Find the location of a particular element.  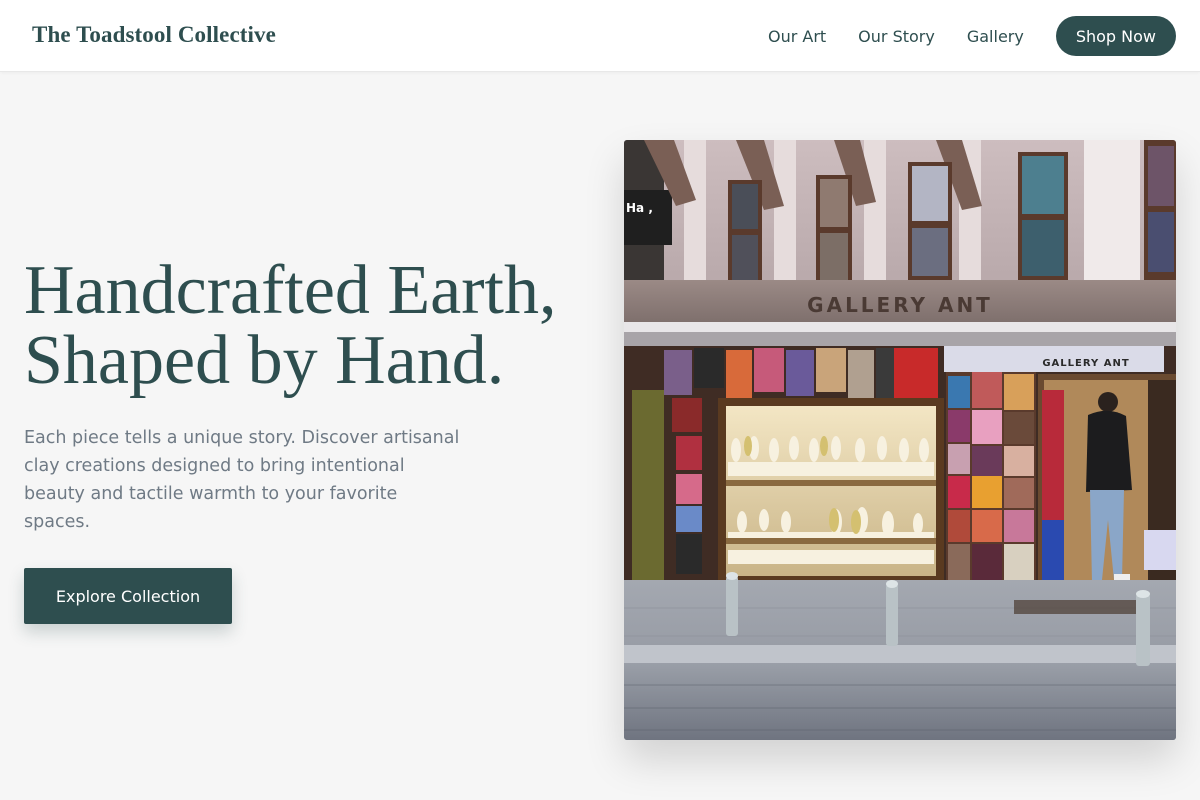

brand-logo: The Toadstool Collective is located at coordinates (154, 35).